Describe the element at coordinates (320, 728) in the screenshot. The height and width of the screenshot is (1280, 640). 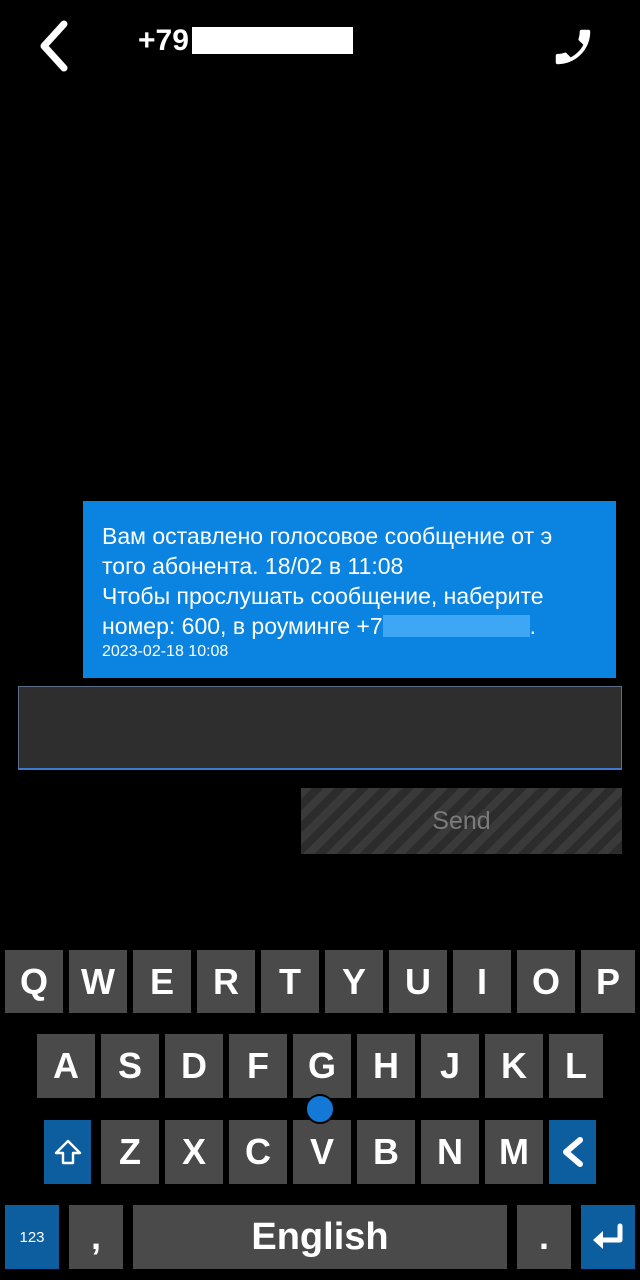
I see `message-input` at that location.